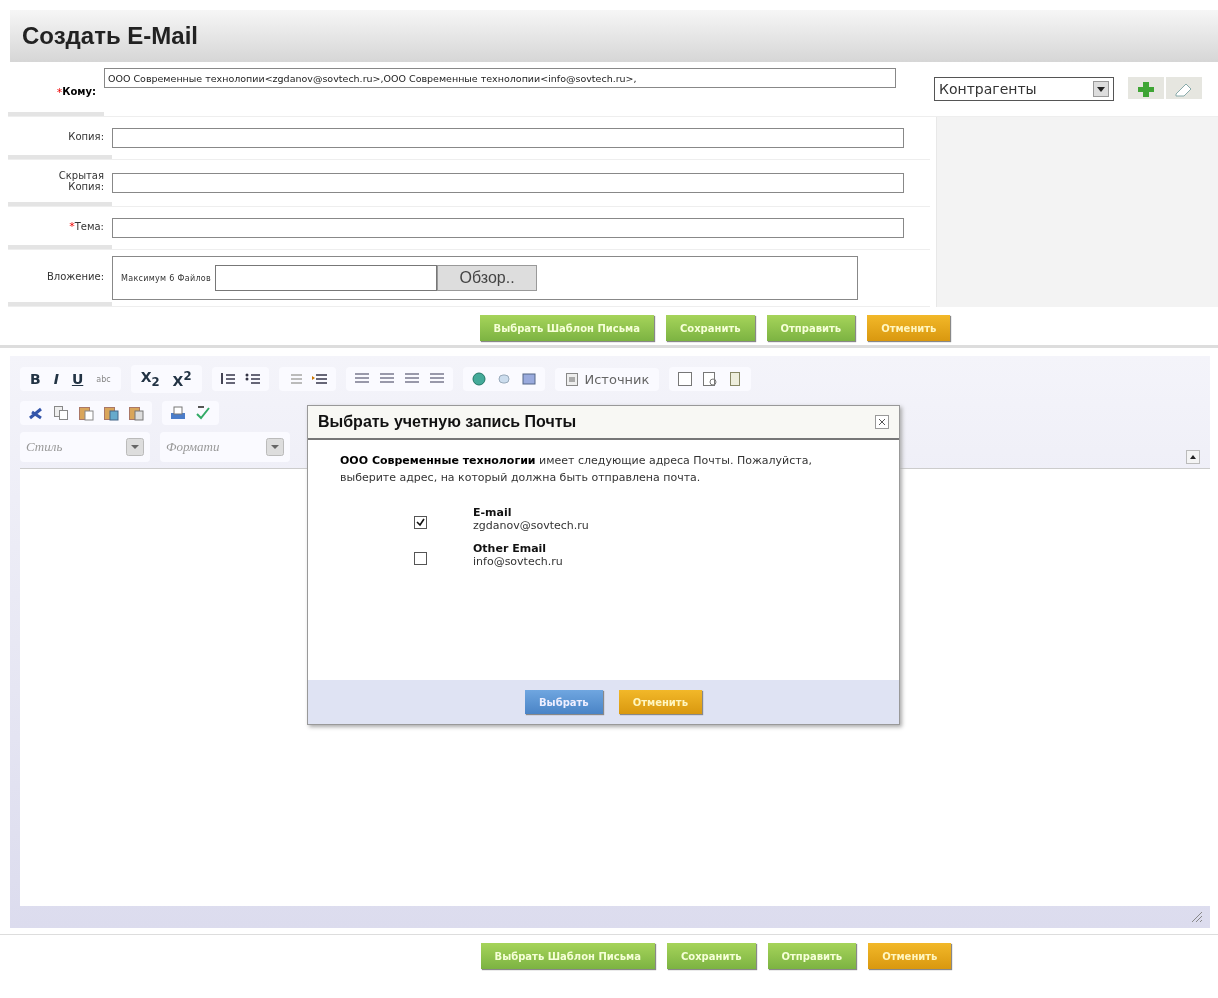  I want to click on printer-icon, so click(178, 413).